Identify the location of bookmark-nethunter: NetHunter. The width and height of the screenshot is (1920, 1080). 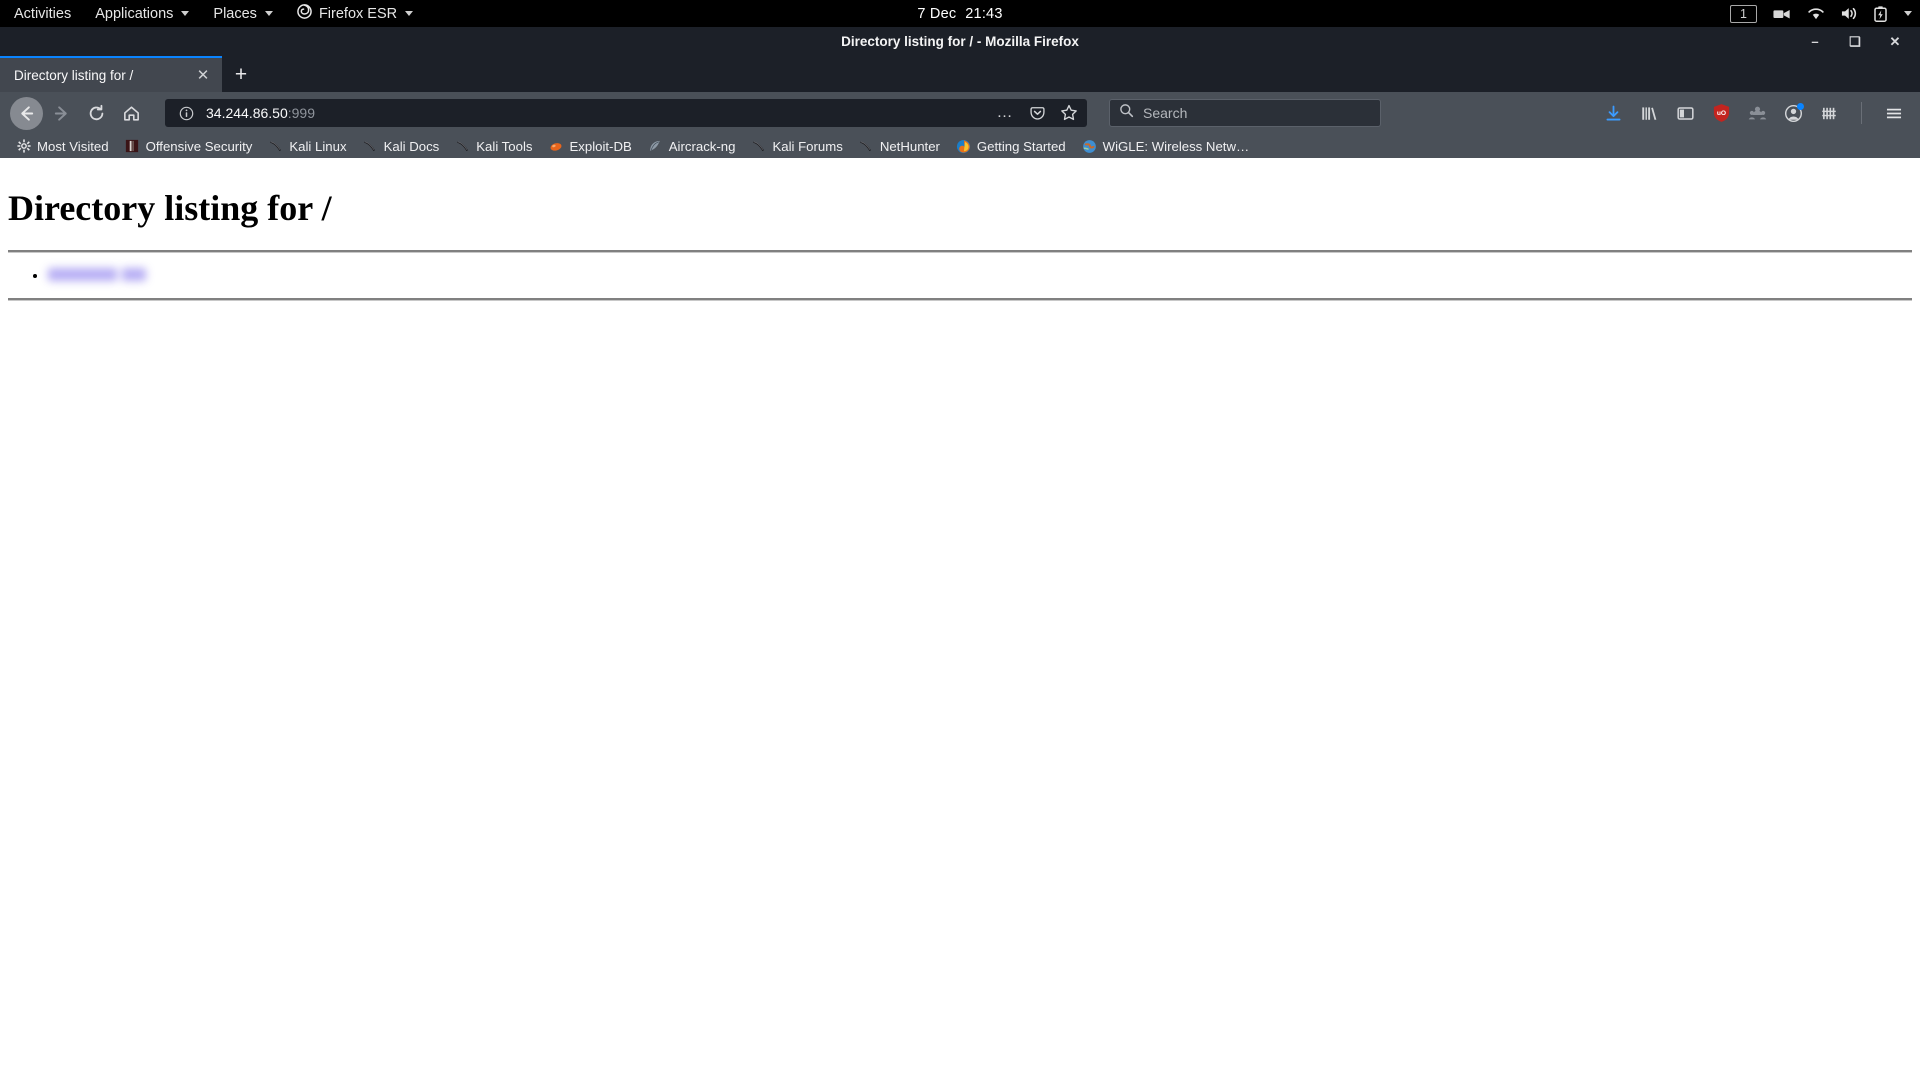
(899, 146).